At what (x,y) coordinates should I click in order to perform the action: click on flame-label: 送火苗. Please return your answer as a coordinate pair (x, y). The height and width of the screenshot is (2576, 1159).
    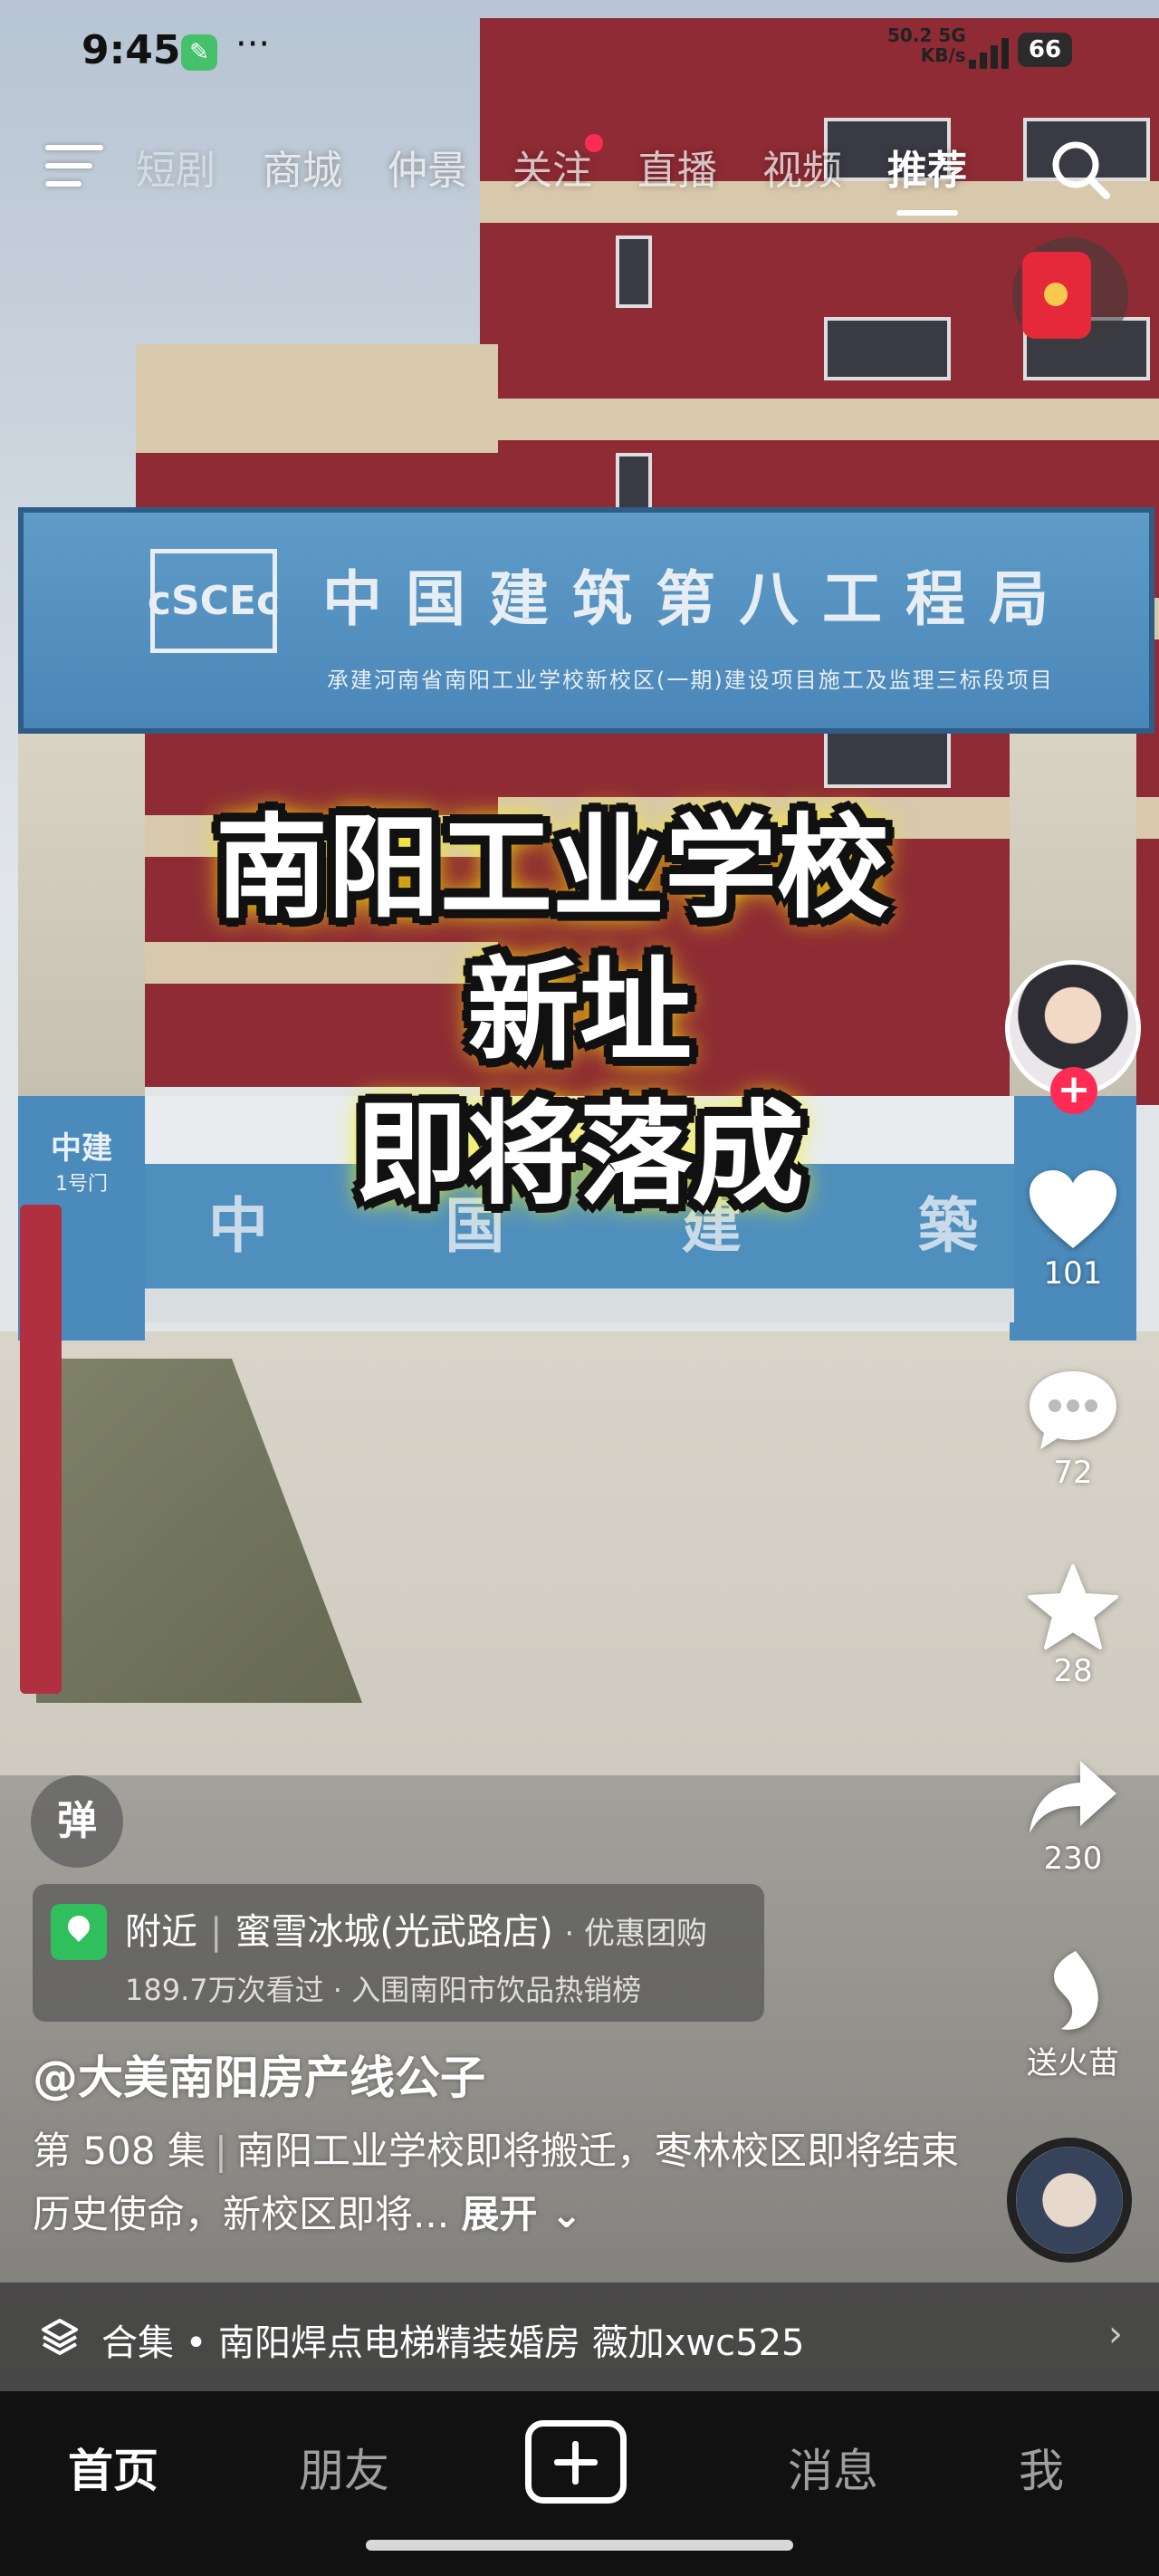
    Looking at the image, I should click on (1073, 2063).